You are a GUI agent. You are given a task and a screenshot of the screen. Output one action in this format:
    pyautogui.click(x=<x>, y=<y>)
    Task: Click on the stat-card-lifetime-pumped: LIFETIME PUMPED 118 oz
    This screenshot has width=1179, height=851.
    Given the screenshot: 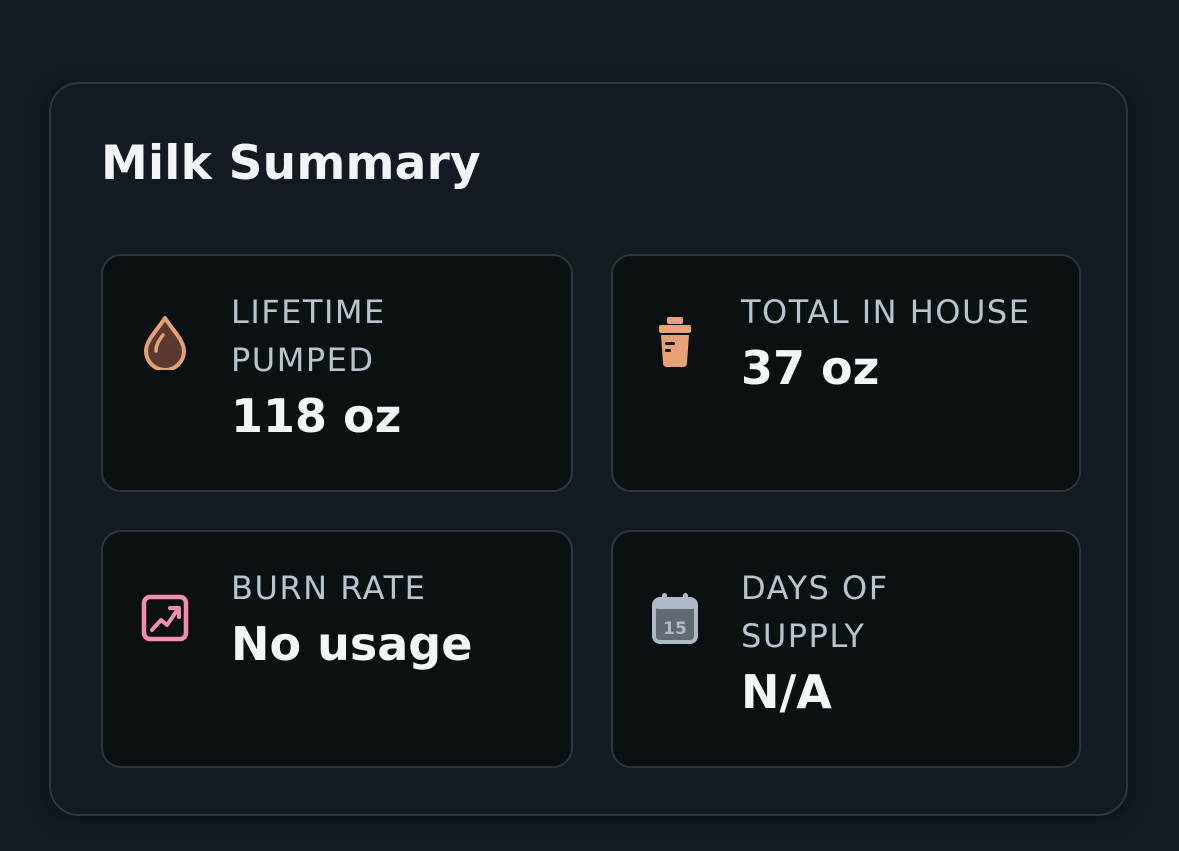 What is the action you would take?
    pyautogui.click(x=337, y=373)
    